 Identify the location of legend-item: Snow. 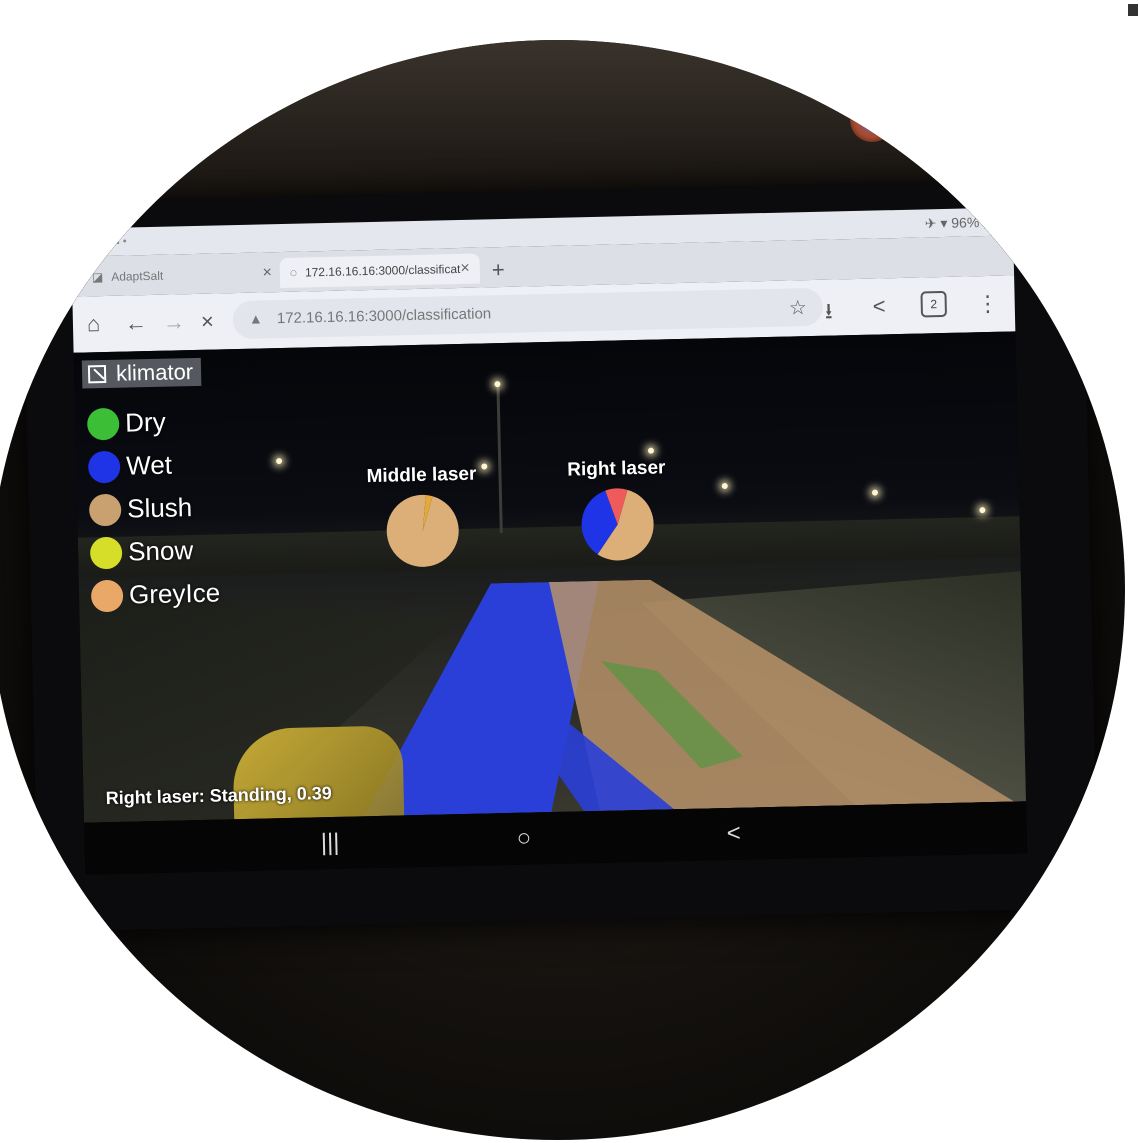
(154, 551).